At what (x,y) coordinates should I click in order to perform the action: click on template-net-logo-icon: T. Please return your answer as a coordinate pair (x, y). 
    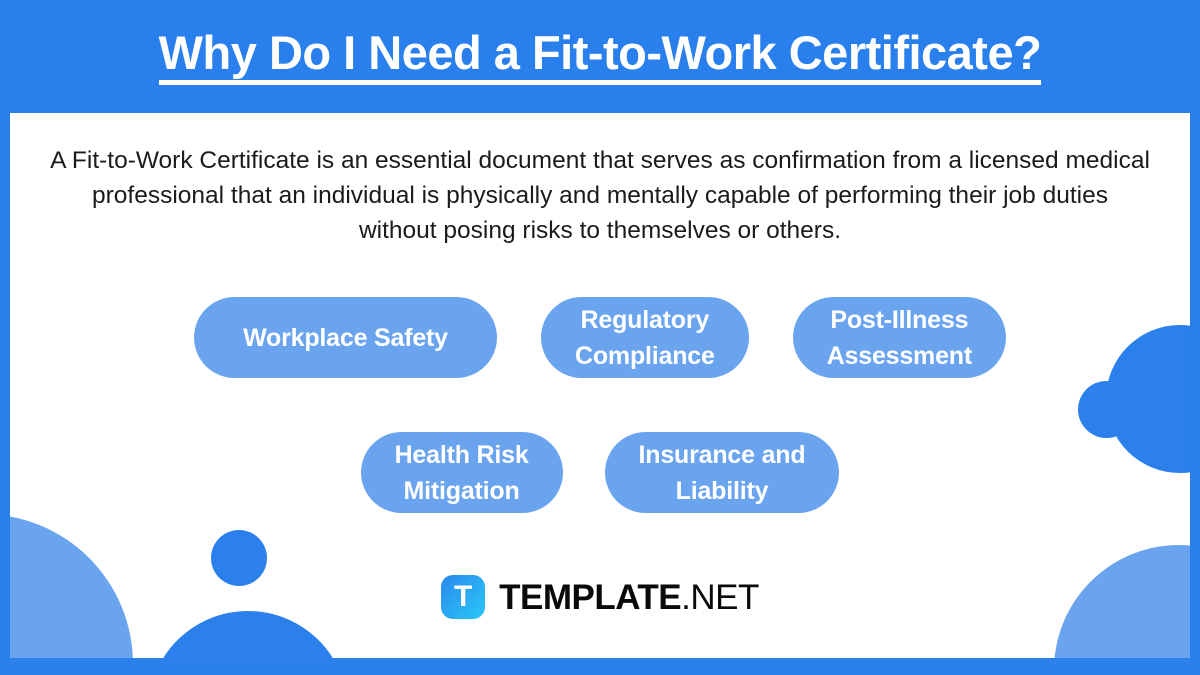
    Looking at the image, I should click on (463, 597).